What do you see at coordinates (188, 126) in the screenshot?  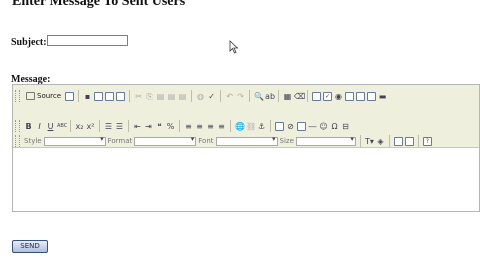 I see `align-left-icon: ≡` at bounding box center [188, 126].